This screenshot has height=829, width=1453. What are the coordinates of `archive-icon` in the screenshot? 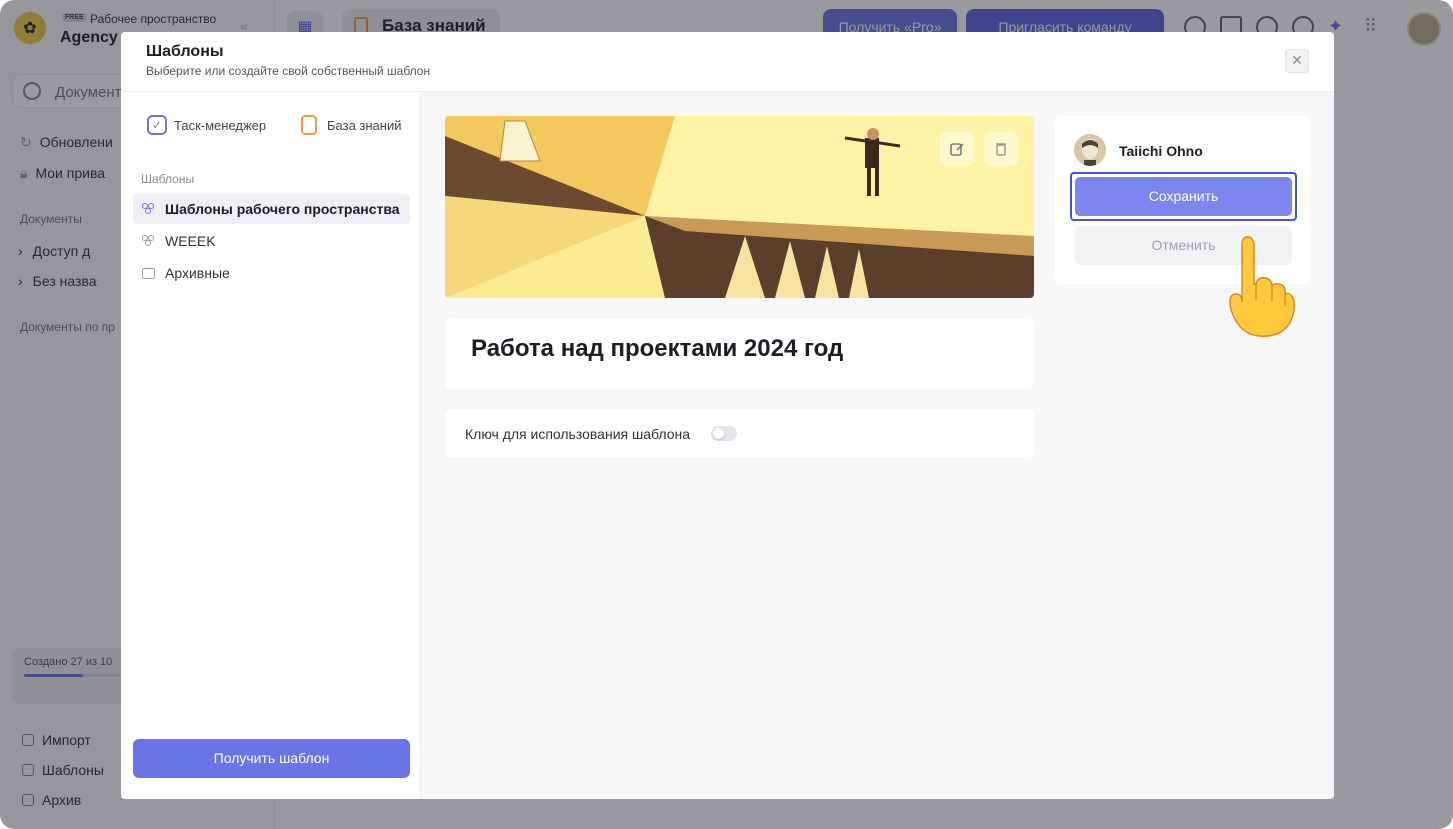 It's located at (148, 273).